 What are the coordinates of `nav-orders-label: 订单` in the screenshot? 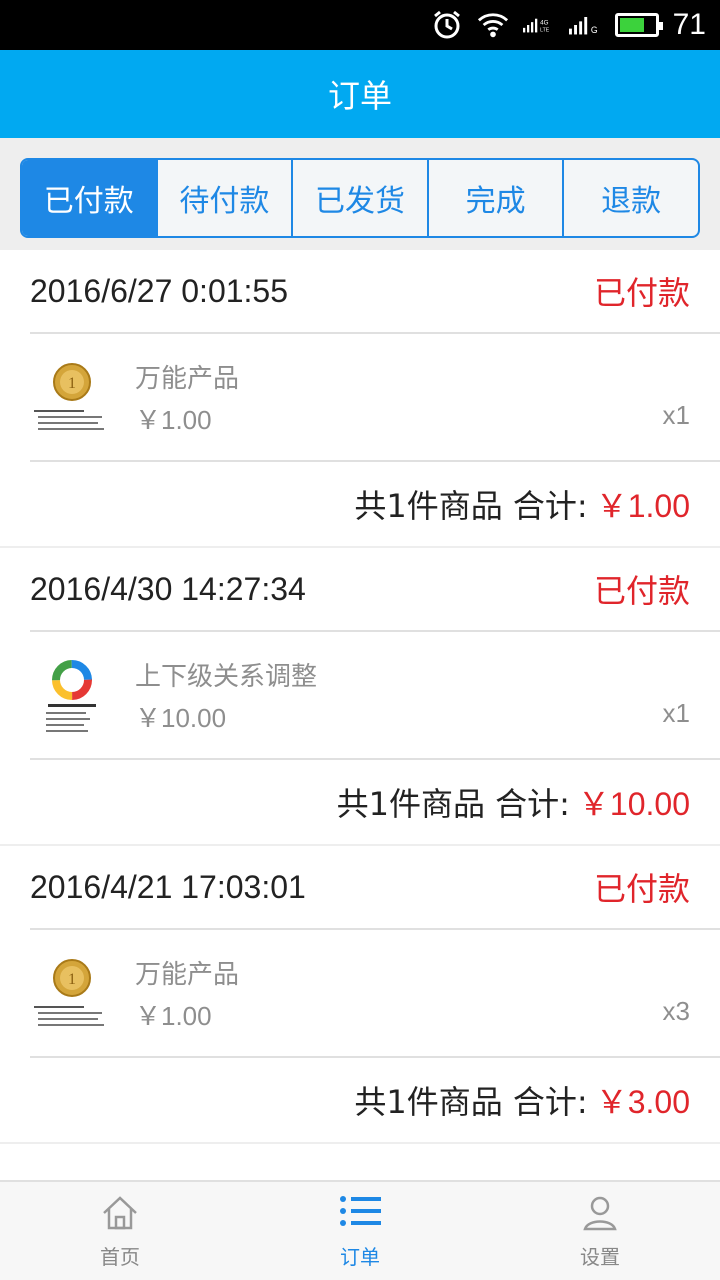 It's located at (360, 1256).